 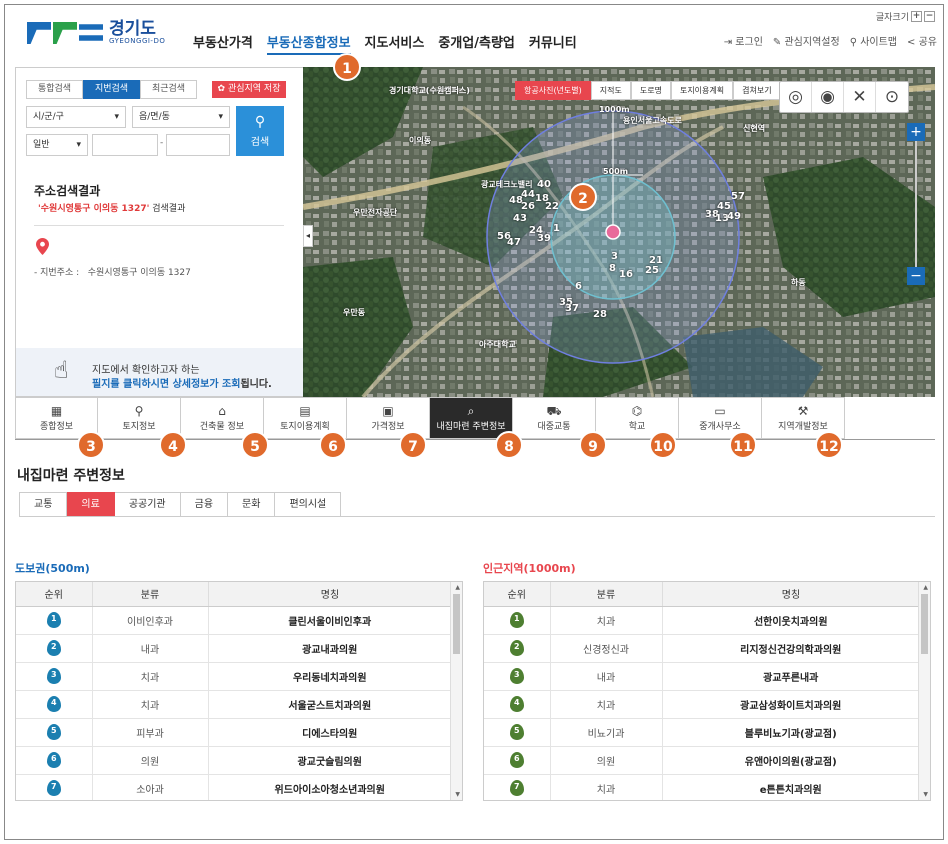 I want to click on table-row: 2 내과 광교내과의원, so click(x=234, y=648).